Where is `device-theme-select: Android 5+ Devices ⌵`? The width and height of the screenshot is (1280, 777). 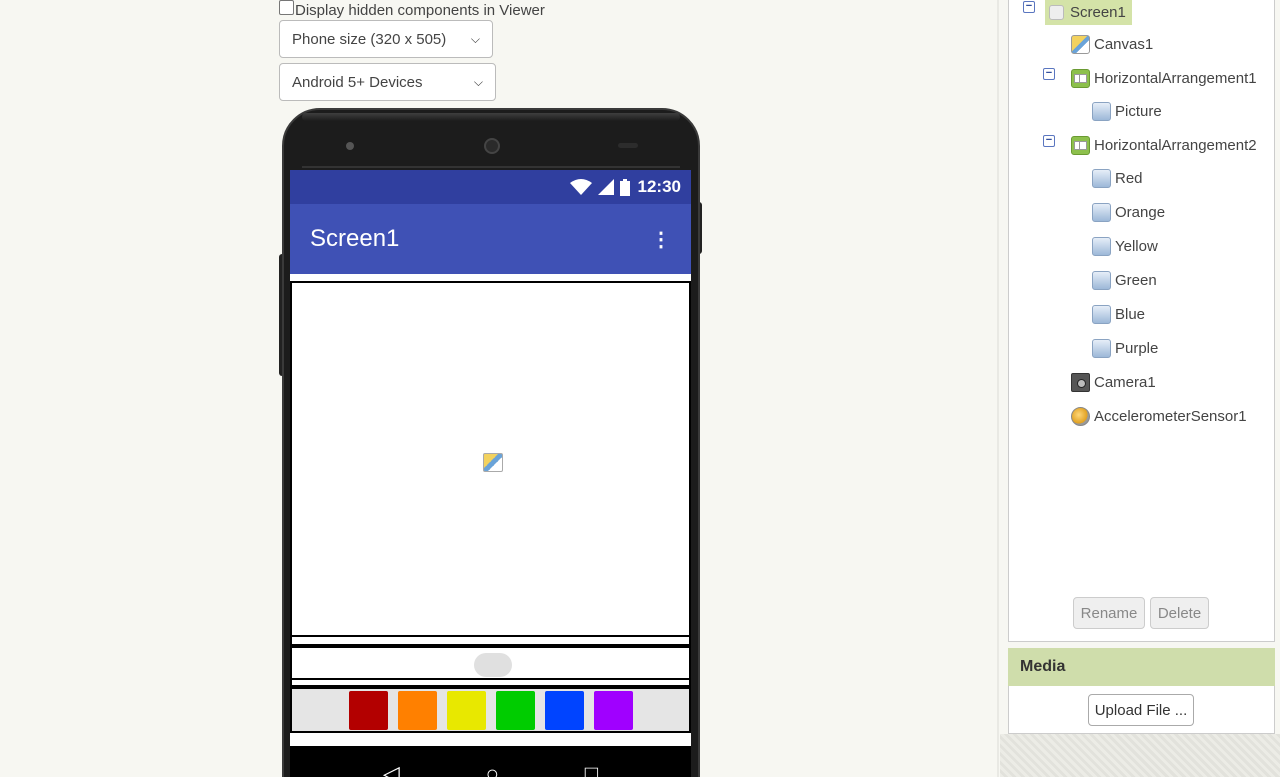 device-theme-select: Android 5+ Devices ⌵ is located at coordinates (387, 82).